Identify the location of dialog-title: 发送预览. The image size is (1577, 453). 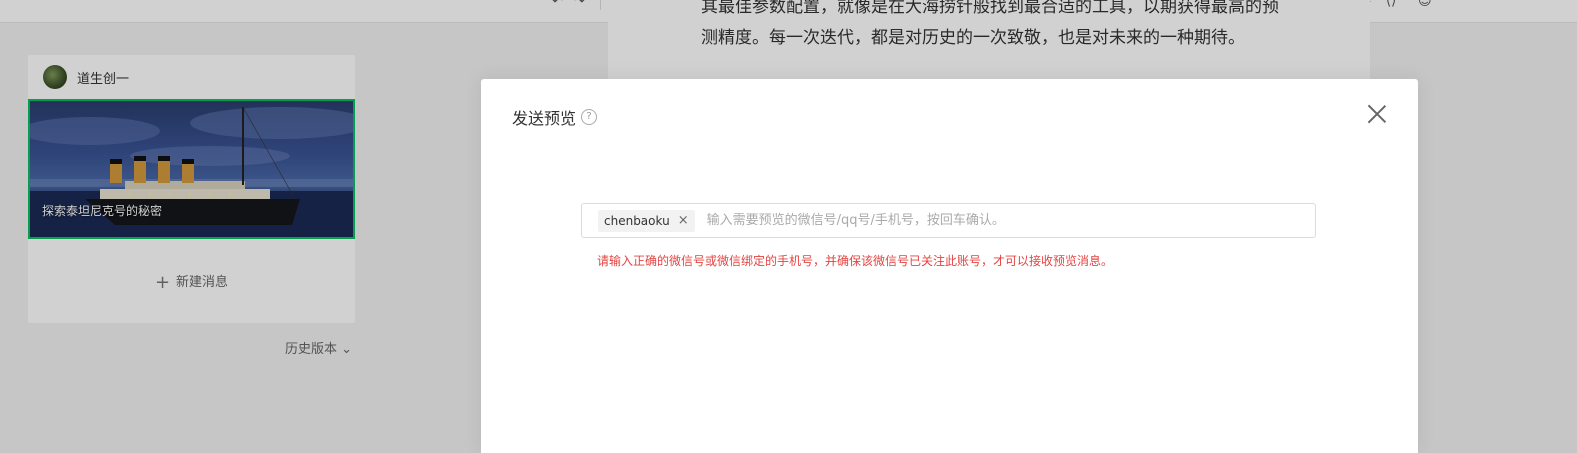
(544, 118).